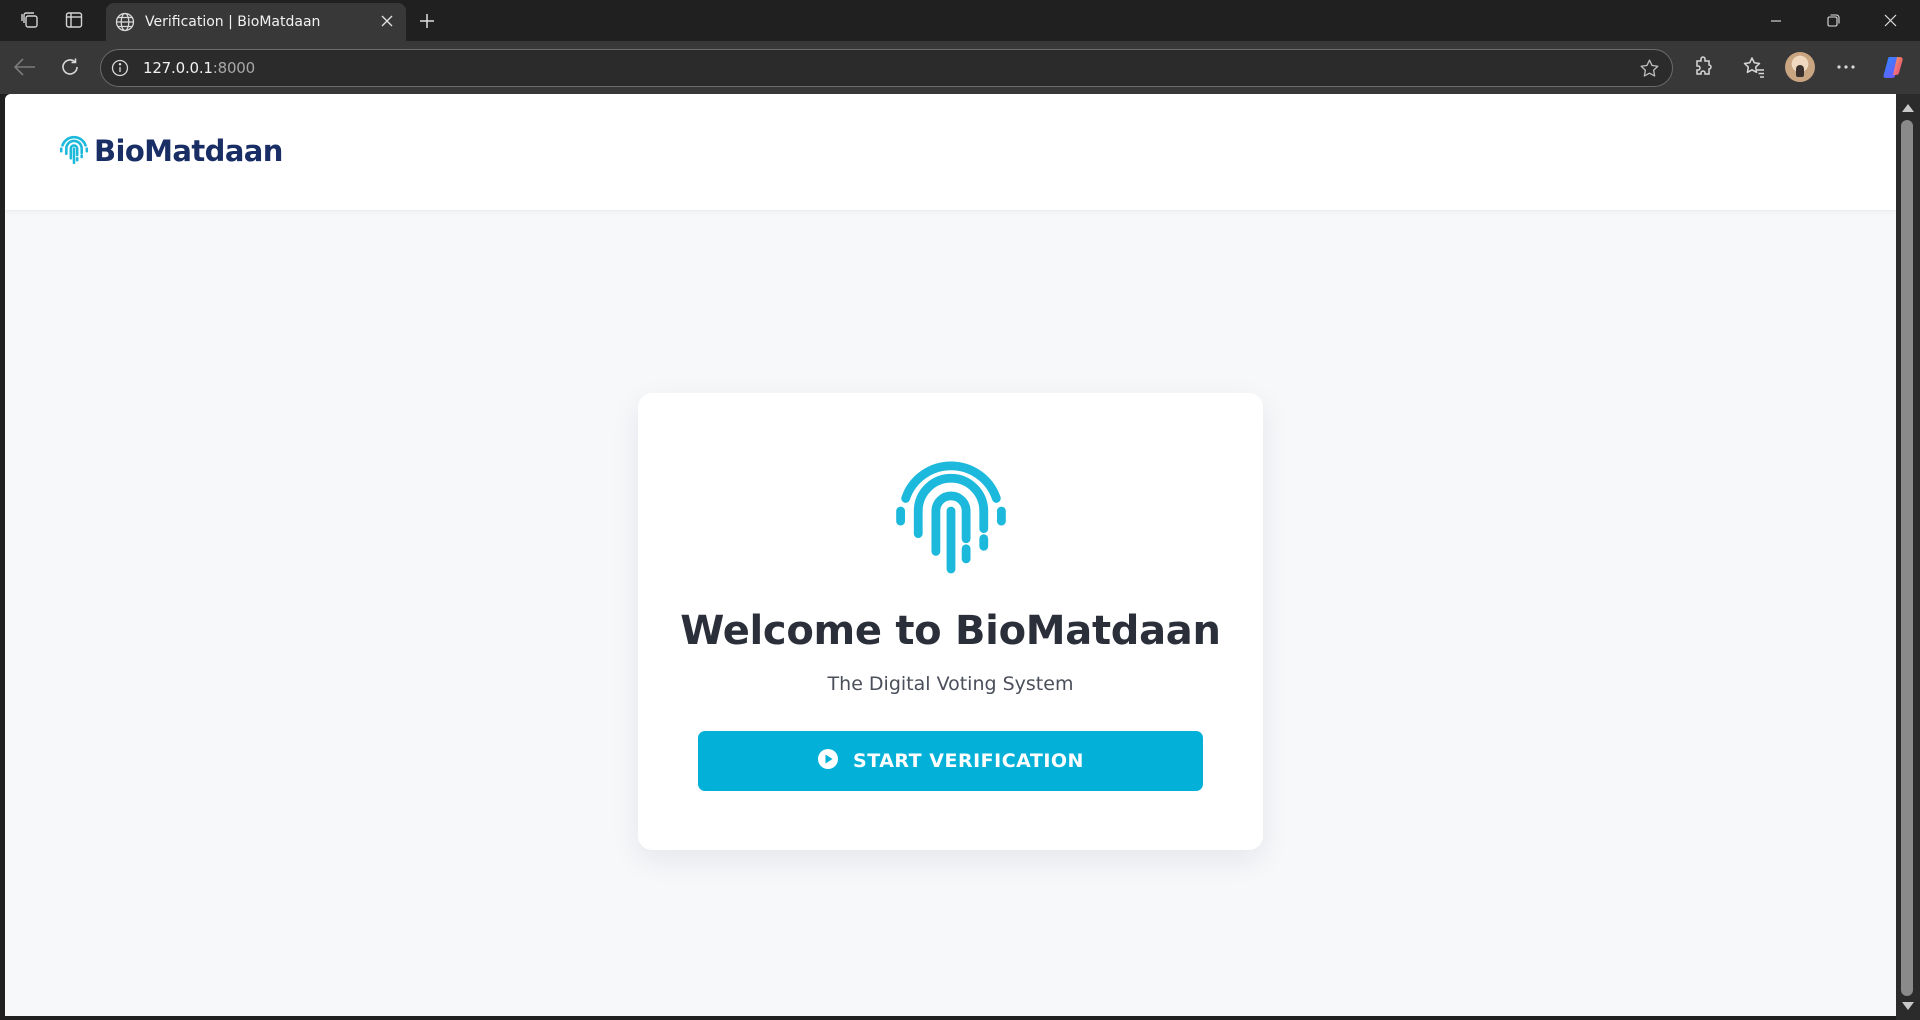  What do you see at coordinates (74, 20) in the screenshot?
I see `vertical-tabs-icon` at bounding box center [74, 20].